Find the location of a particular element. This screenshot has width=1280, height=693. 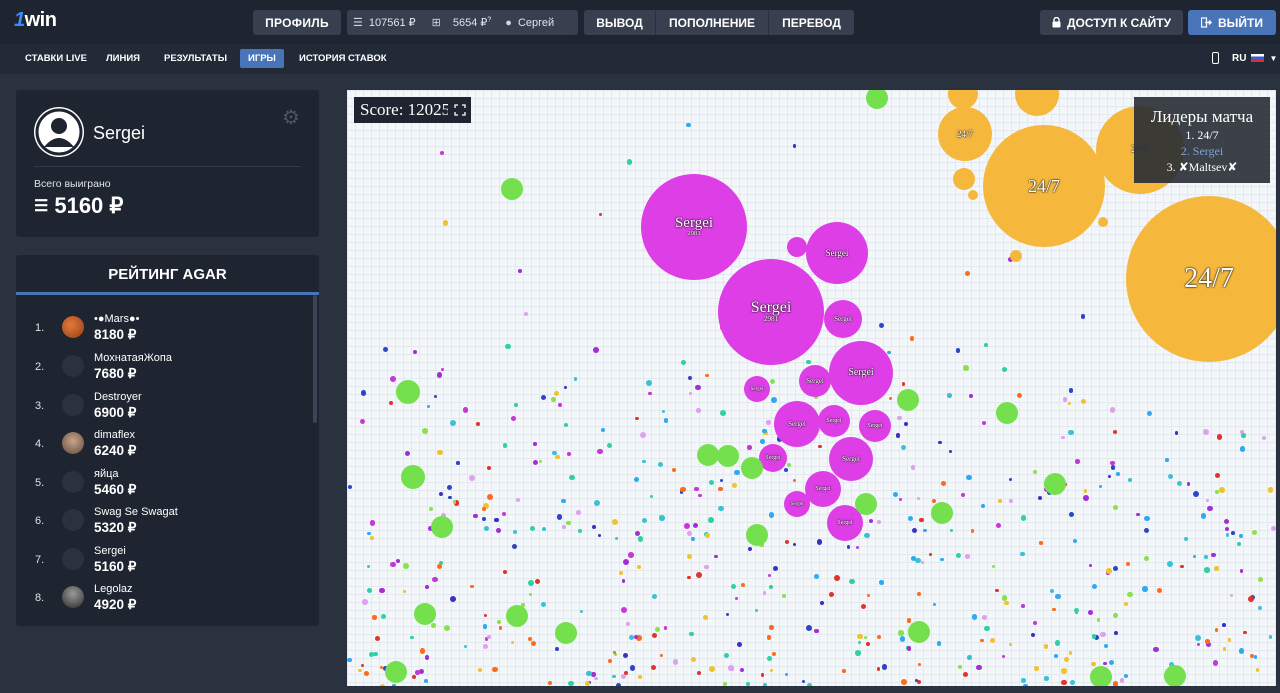

gear-icon: ⚙ is located at coordinates (291, 118).